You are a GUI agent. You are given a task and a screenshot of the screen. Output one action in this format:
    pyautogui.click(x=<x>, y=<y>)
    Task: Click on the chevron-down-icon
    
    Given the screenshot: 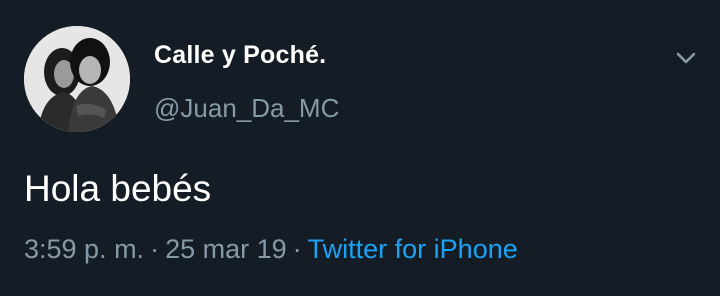 What is the action you would take?
    pyautogui.click(x=686, y=58)
    